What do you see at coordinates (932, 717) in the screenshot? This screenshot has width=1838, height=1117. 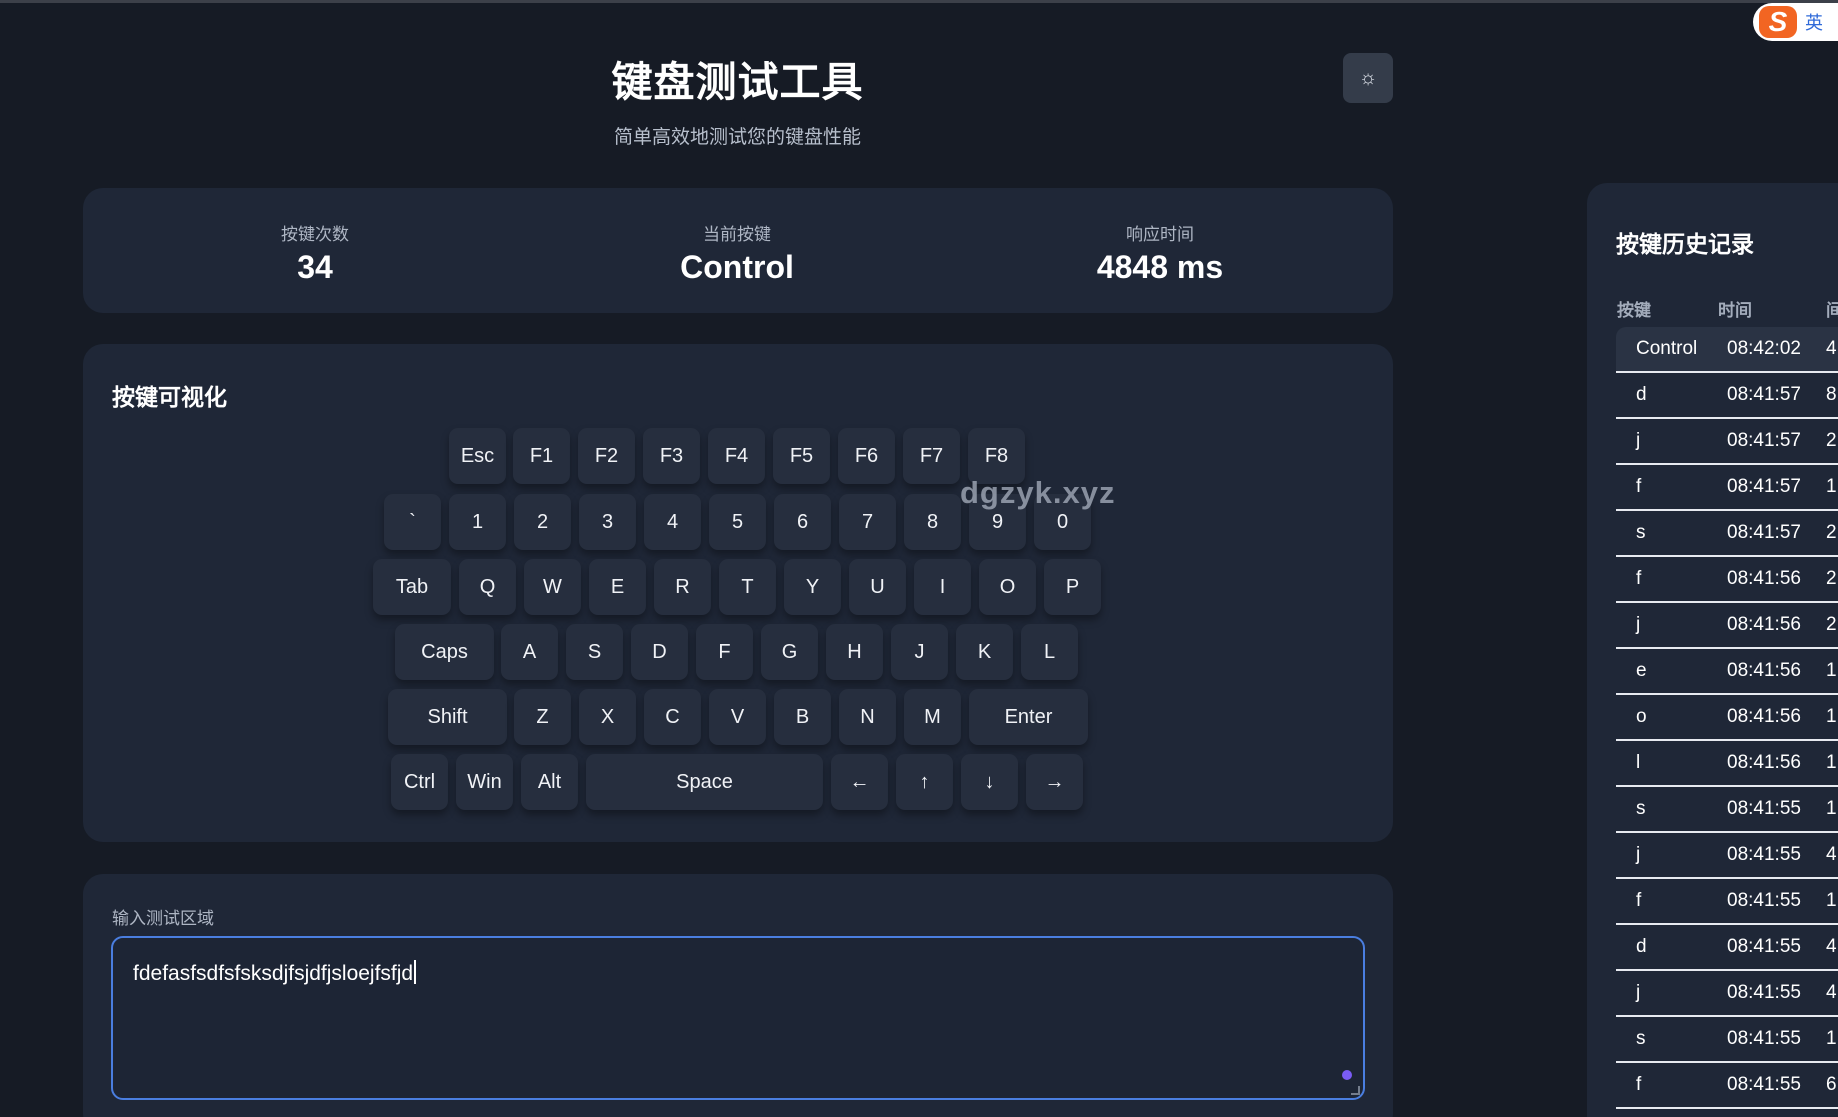 I see `key-m: M` at bounding box center [932, 717].